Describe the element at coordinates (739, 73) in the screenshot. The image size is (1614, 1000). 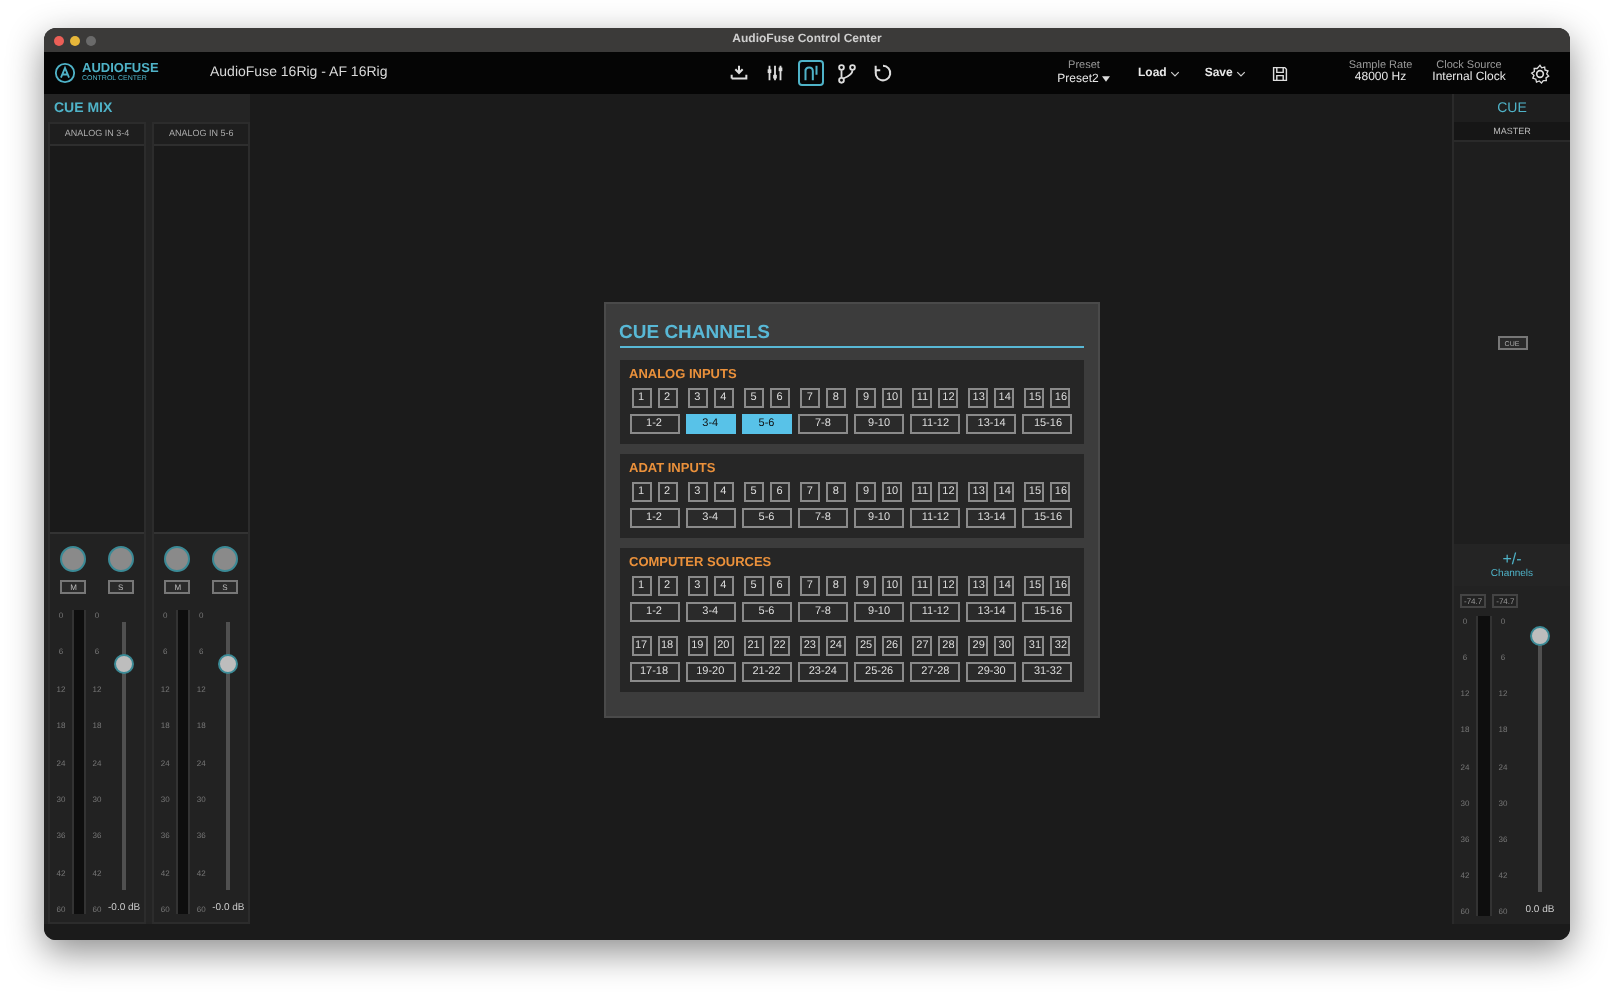
I see `io-view-button` at that location.